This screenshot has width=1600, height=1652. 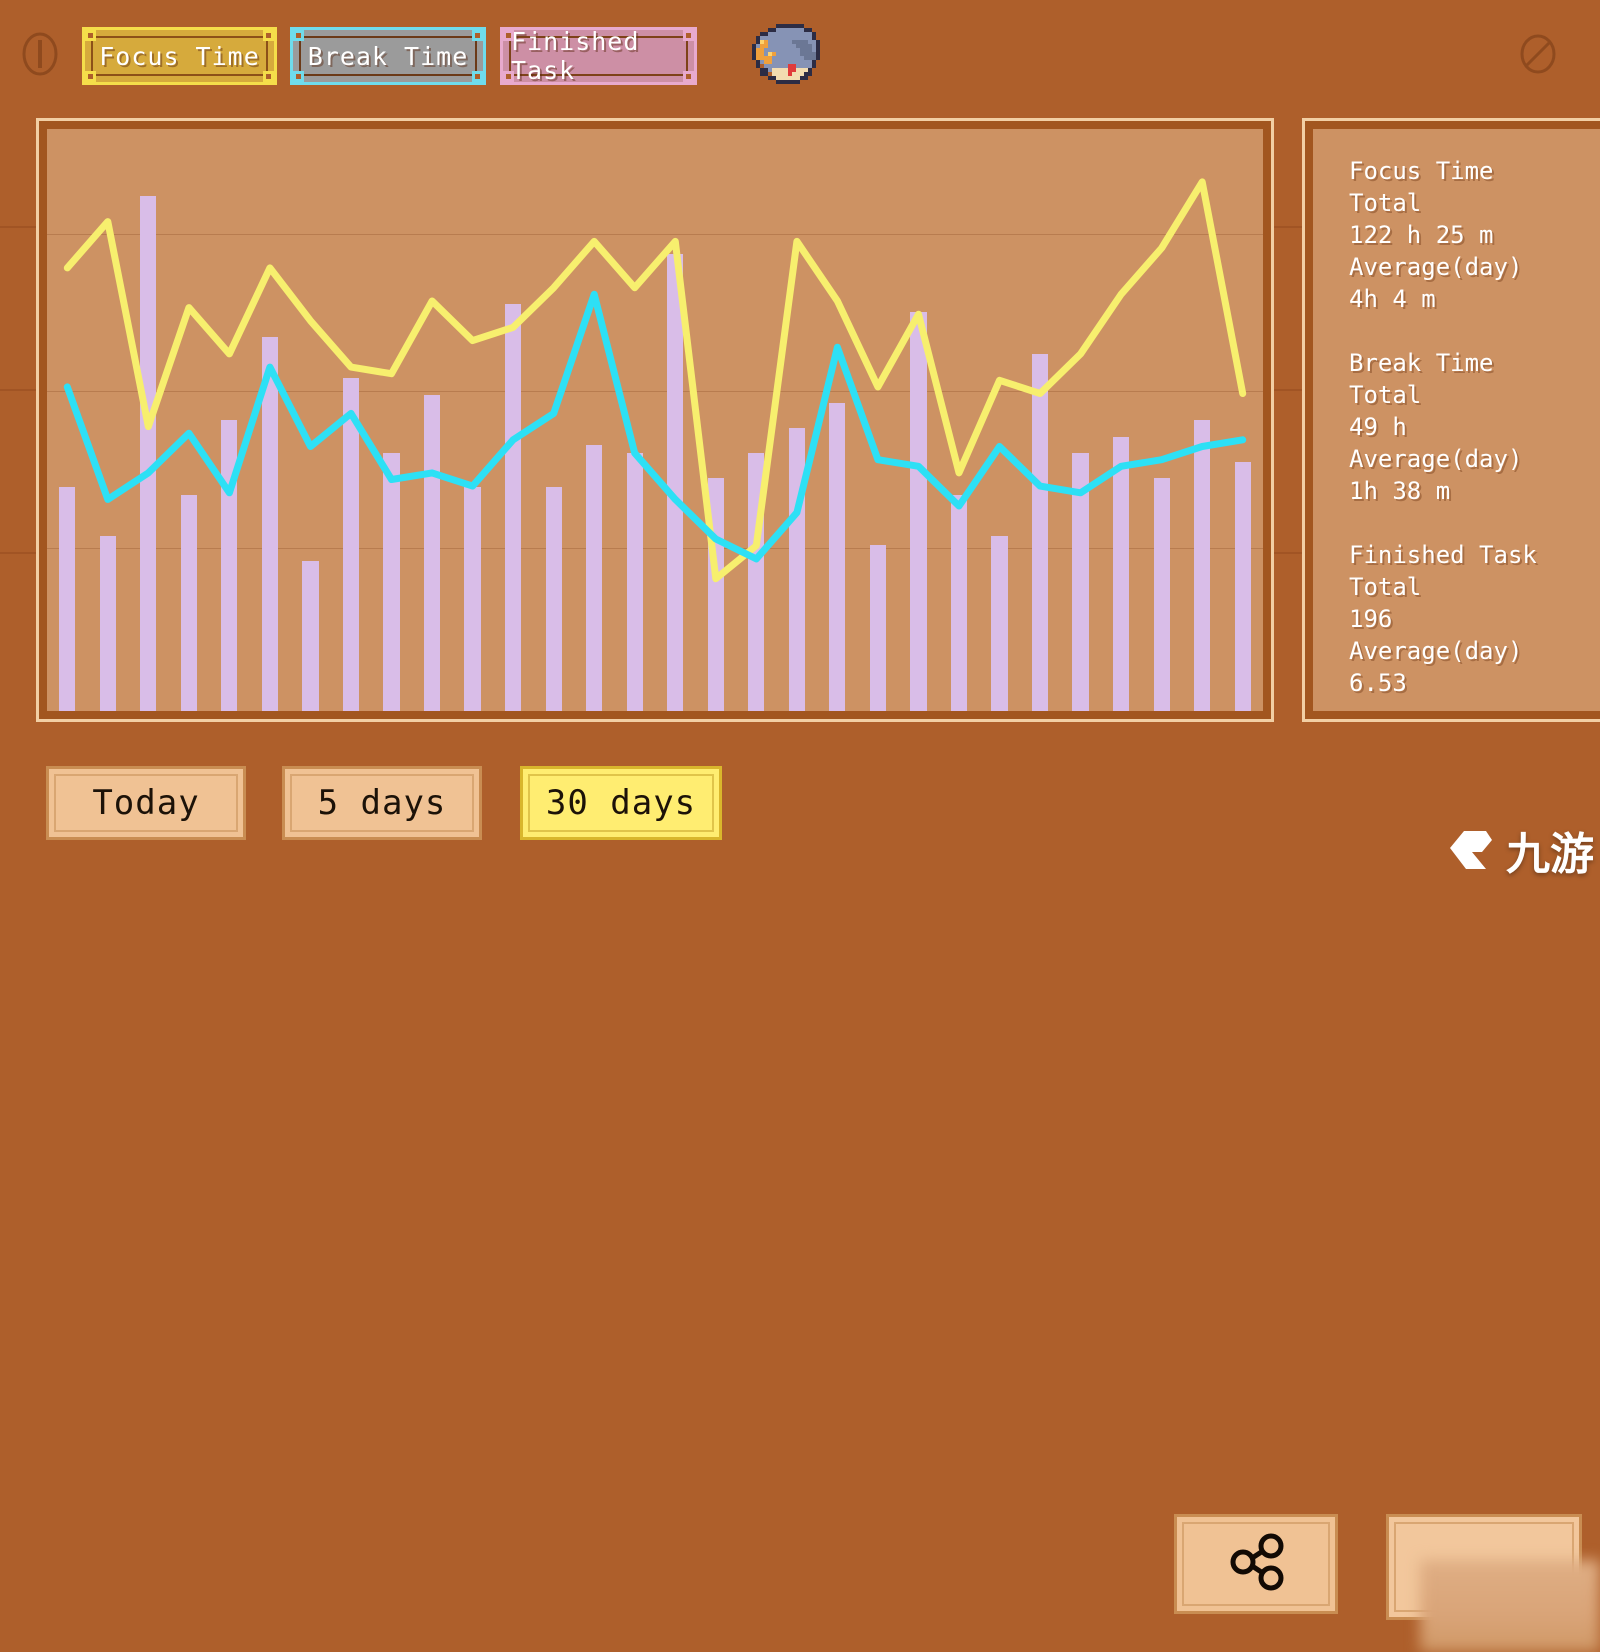 I want to click on legend-toggle-break-time-label: Break Time, so click(x=388, y=56).